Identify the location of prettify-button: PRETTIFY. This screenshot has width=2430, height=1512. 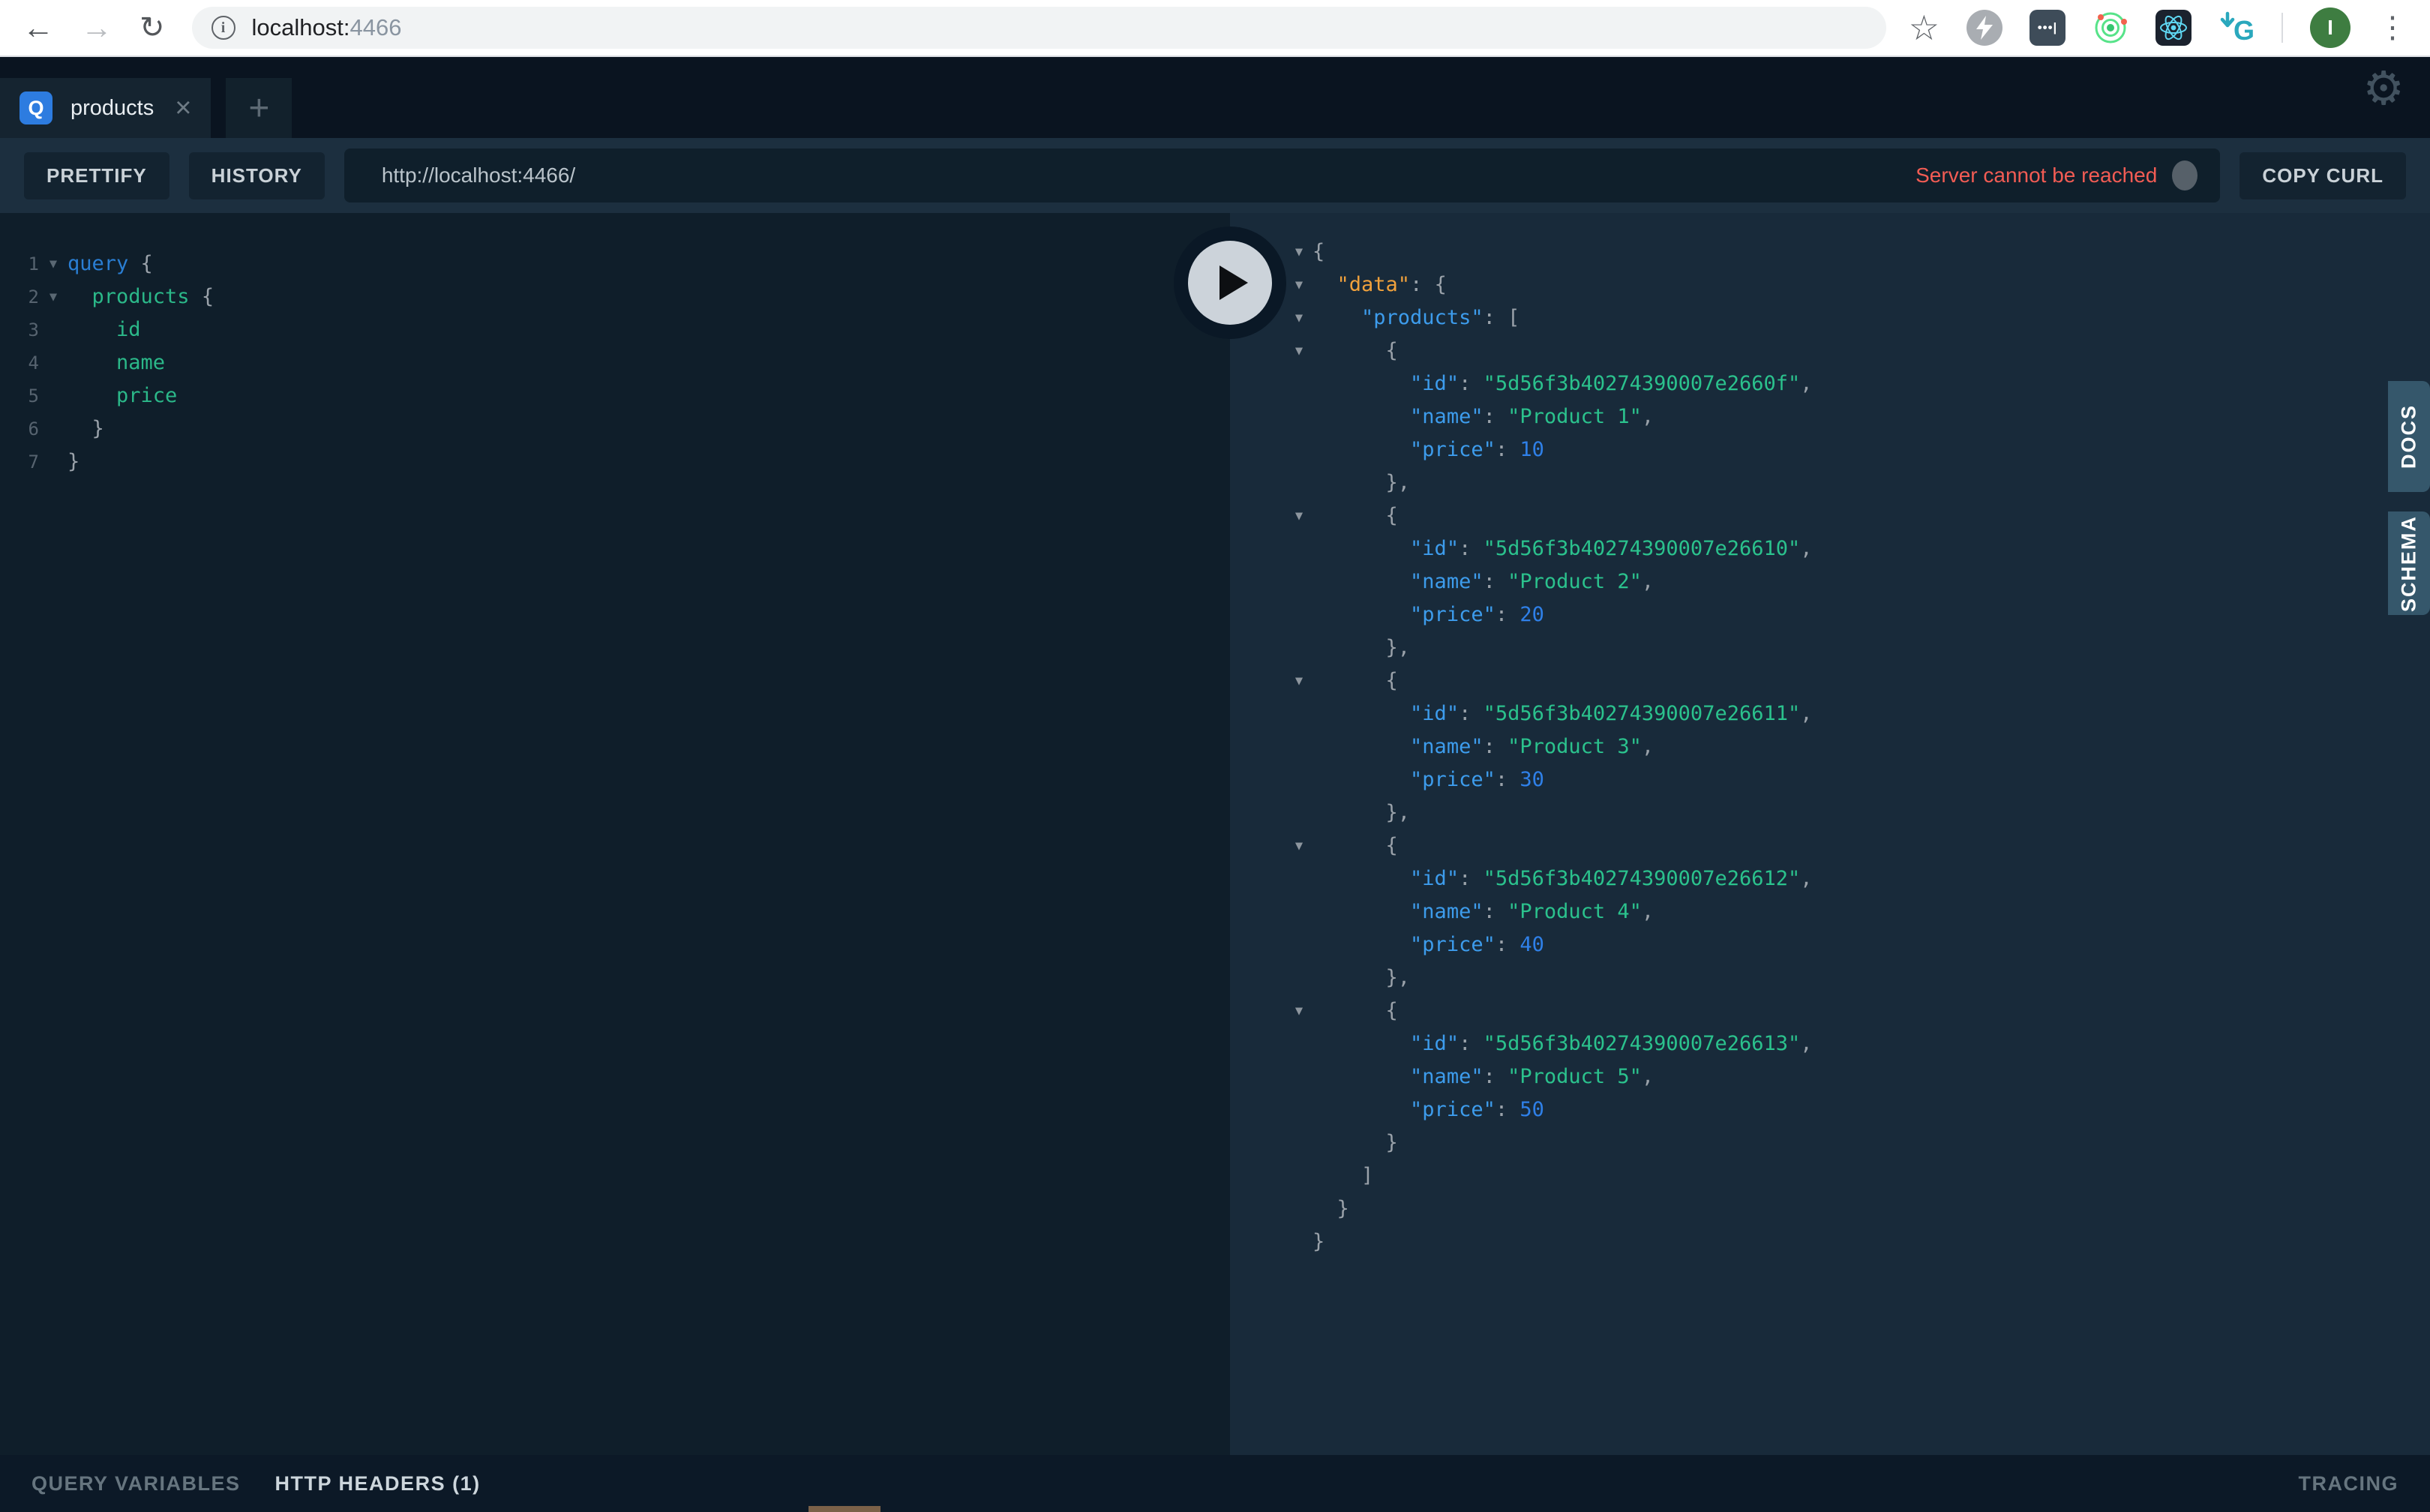
(97, 176).